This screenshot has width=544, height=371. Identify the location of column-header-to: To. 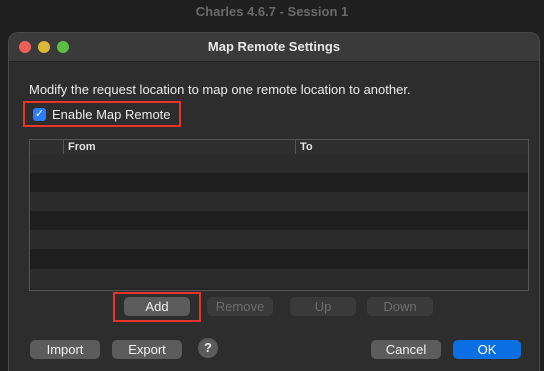
(412, 147).